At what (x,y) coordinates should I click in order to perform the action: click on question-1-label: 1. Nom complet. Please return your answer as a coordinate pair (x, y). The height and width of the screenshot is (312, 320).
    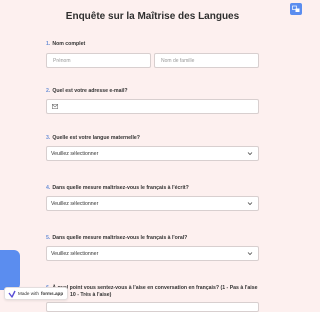
    Looking at the image, I should click on (66, 44).